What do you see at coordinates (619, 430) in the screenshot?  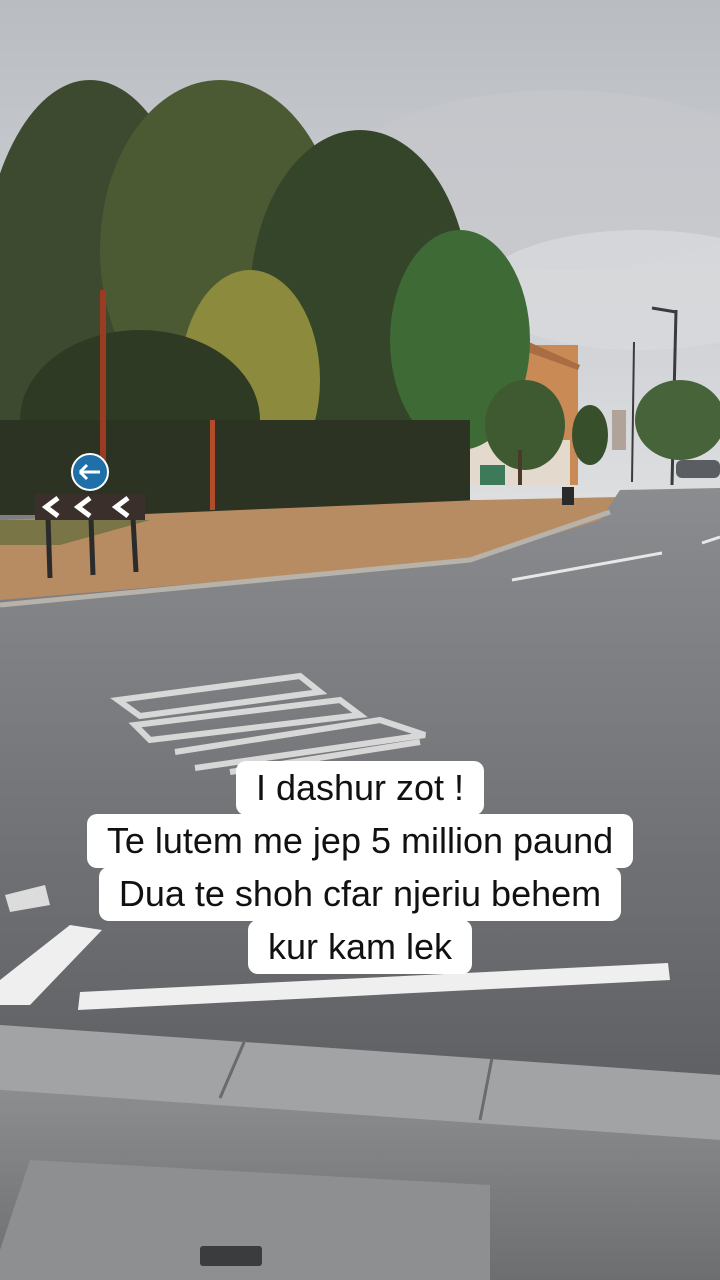 I see `tower` at bounding box center [619, 430].